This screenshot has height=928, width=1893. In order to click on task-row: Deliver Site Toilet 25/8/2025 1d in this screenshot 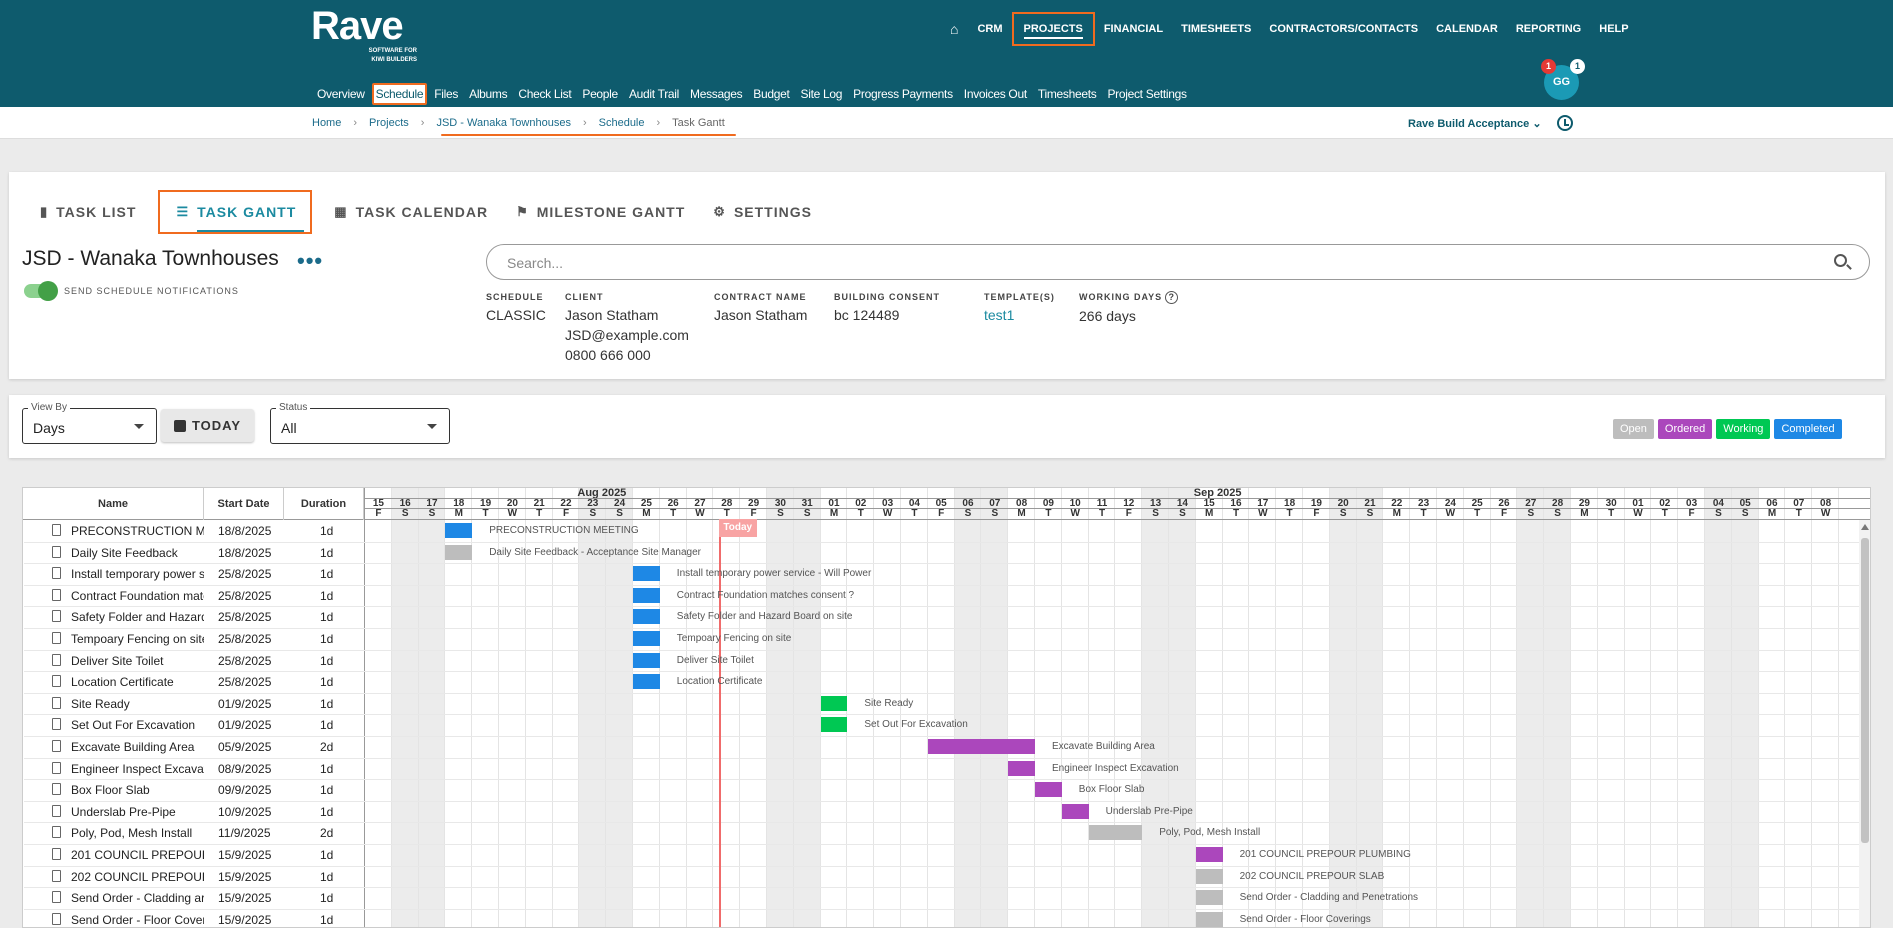, I will do `click(193, 661)`.